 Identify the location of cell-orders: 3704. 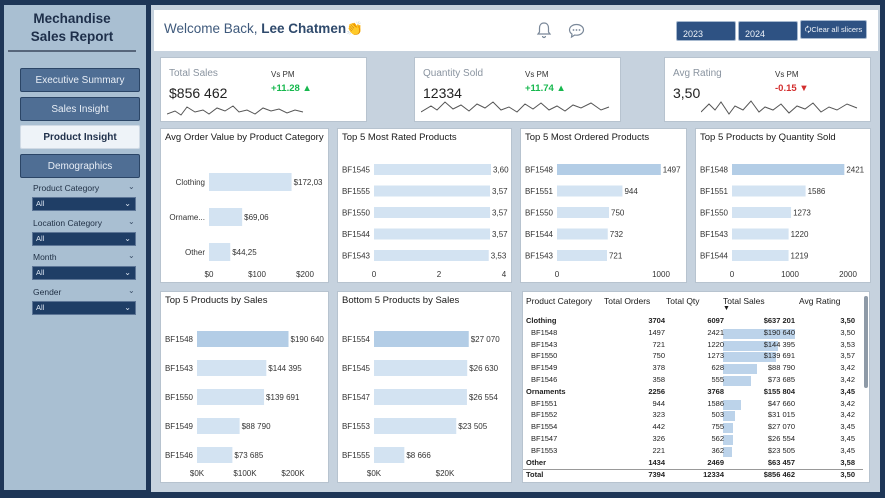
(656, 320).